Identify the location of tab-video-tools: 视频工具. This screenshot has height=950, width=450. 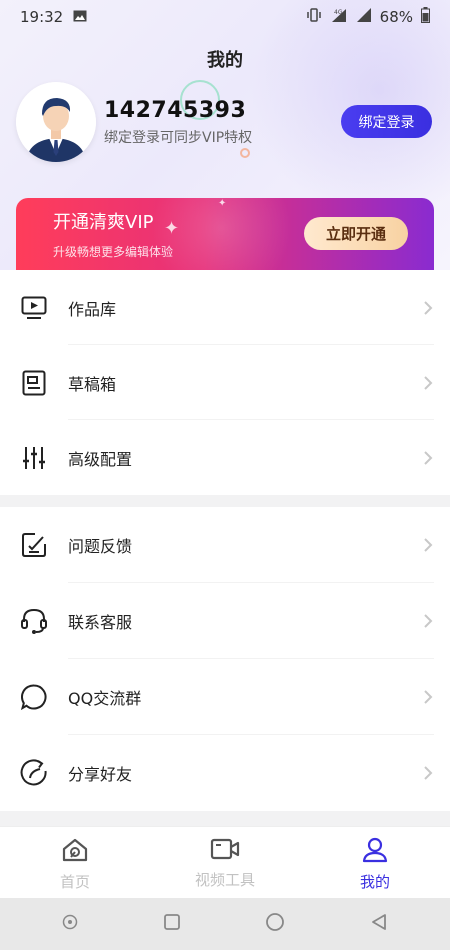
(225, 862).